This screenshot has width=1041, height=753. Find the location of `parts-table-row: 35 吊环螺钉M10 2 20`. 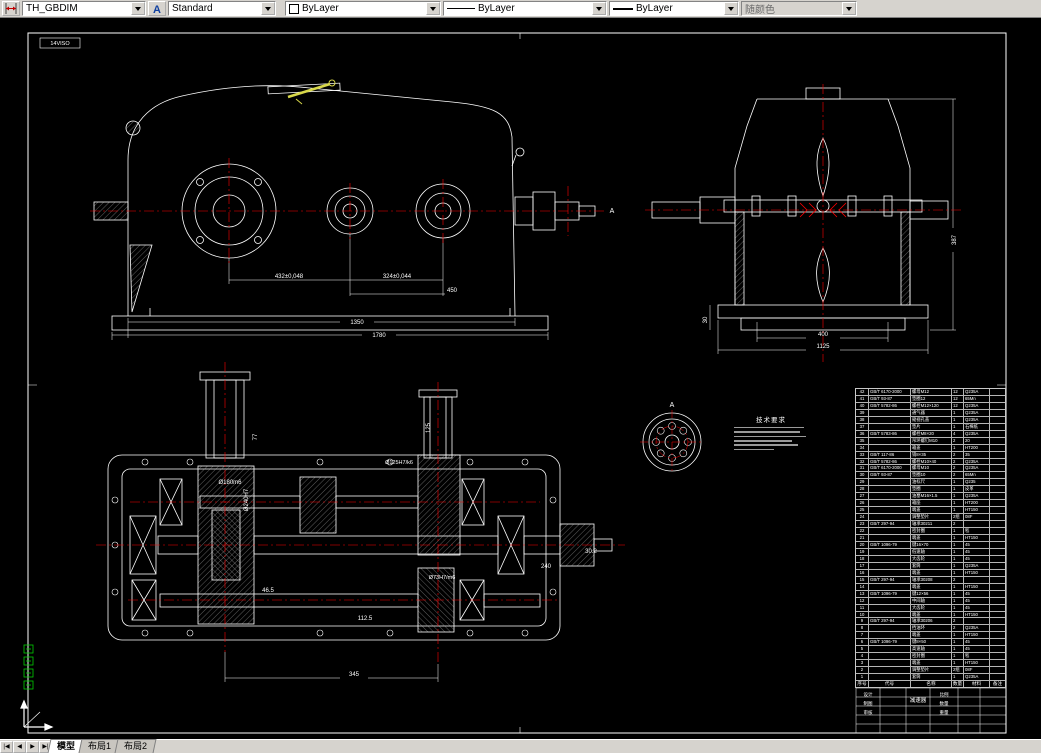

parts-table-row: 35 吊环螺钉M10 2 20 is located at coordinates (930, 440).